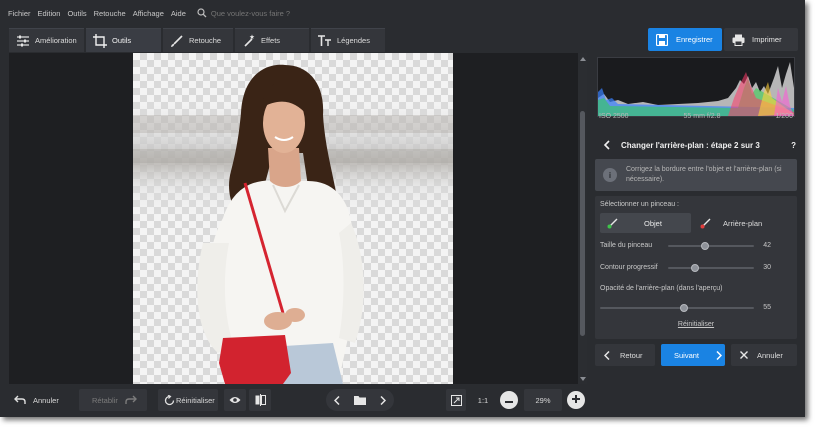  What do you see at coordinates (195, 400) in the screenshot?
I see `reset-label: Réinitialiser` at bounding box center [195, 400].